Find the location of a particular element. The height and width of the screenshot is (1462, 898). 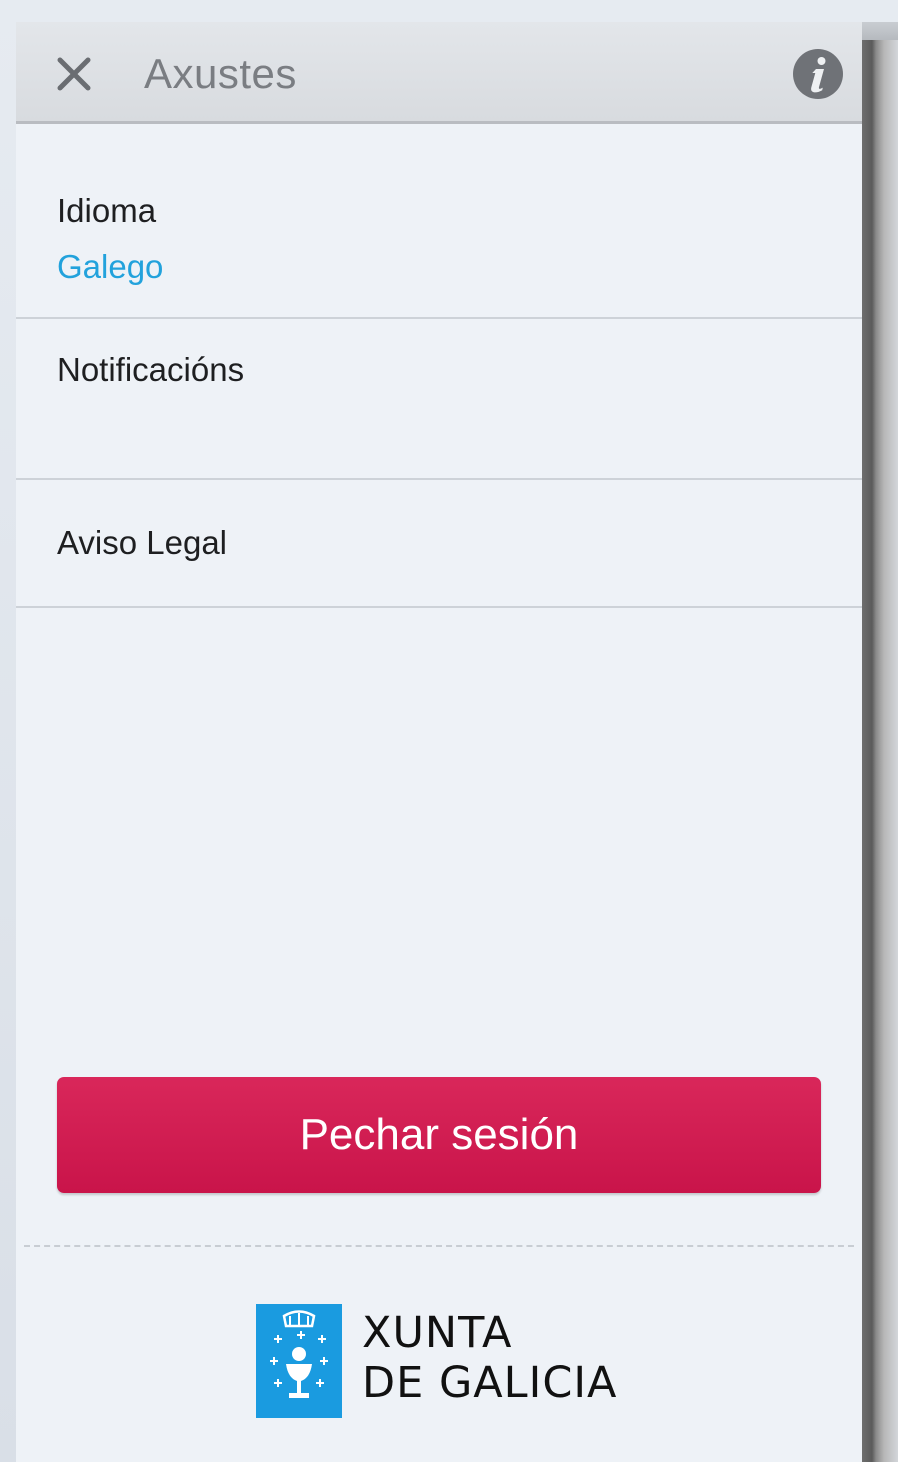

info-icon is located at coordinates (818, 74).